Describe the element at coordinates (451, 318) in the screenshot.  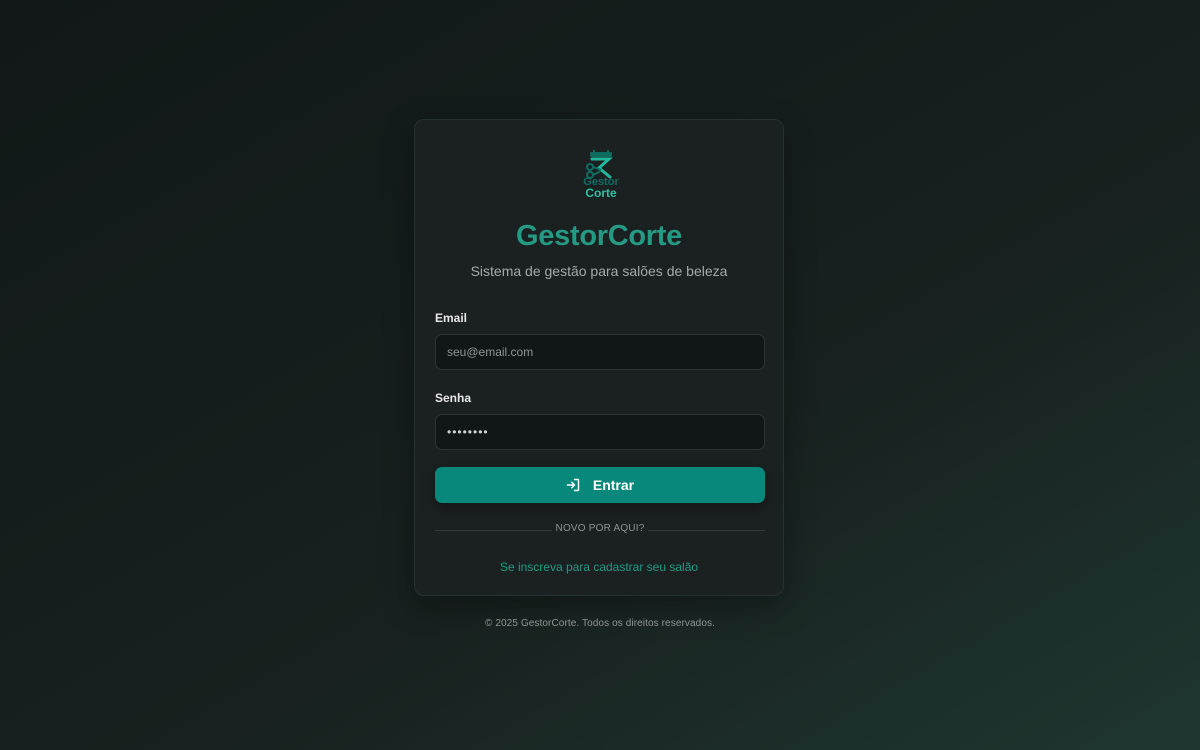
I see `email-label: Email` at that location.